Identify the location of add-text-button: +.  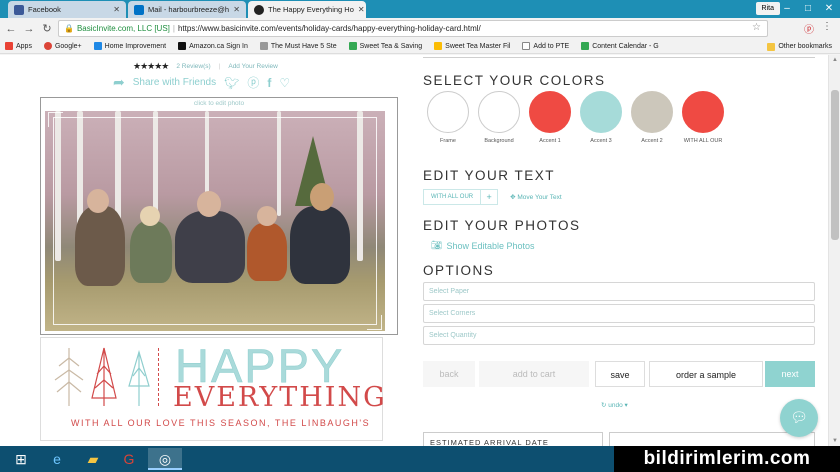
(489, 197).